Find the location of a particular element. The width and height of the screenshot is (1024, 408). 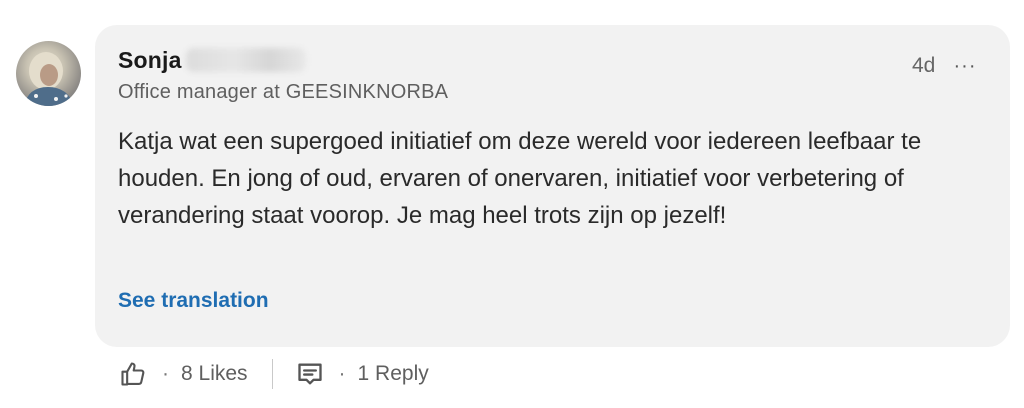

author-row: Sonja is located at coordinates (212, 60).